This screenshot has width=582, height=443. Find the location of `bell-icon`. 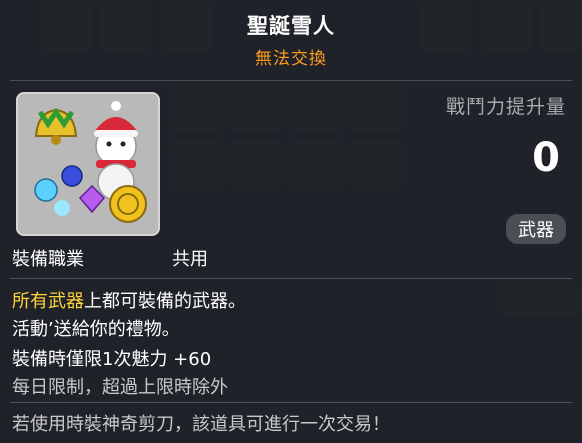

bell-icon is located at coordinates (56, 126).